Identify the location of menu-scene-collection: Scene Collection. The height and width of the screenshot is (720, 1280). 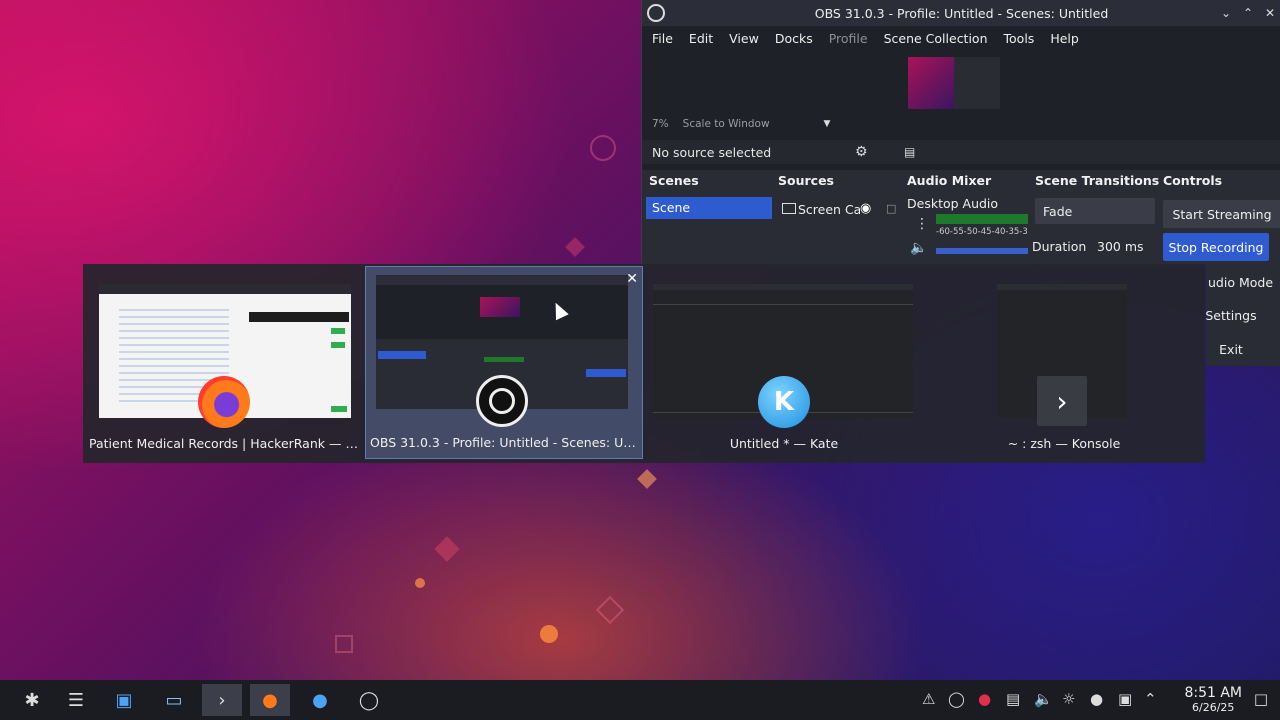
(936, 38).